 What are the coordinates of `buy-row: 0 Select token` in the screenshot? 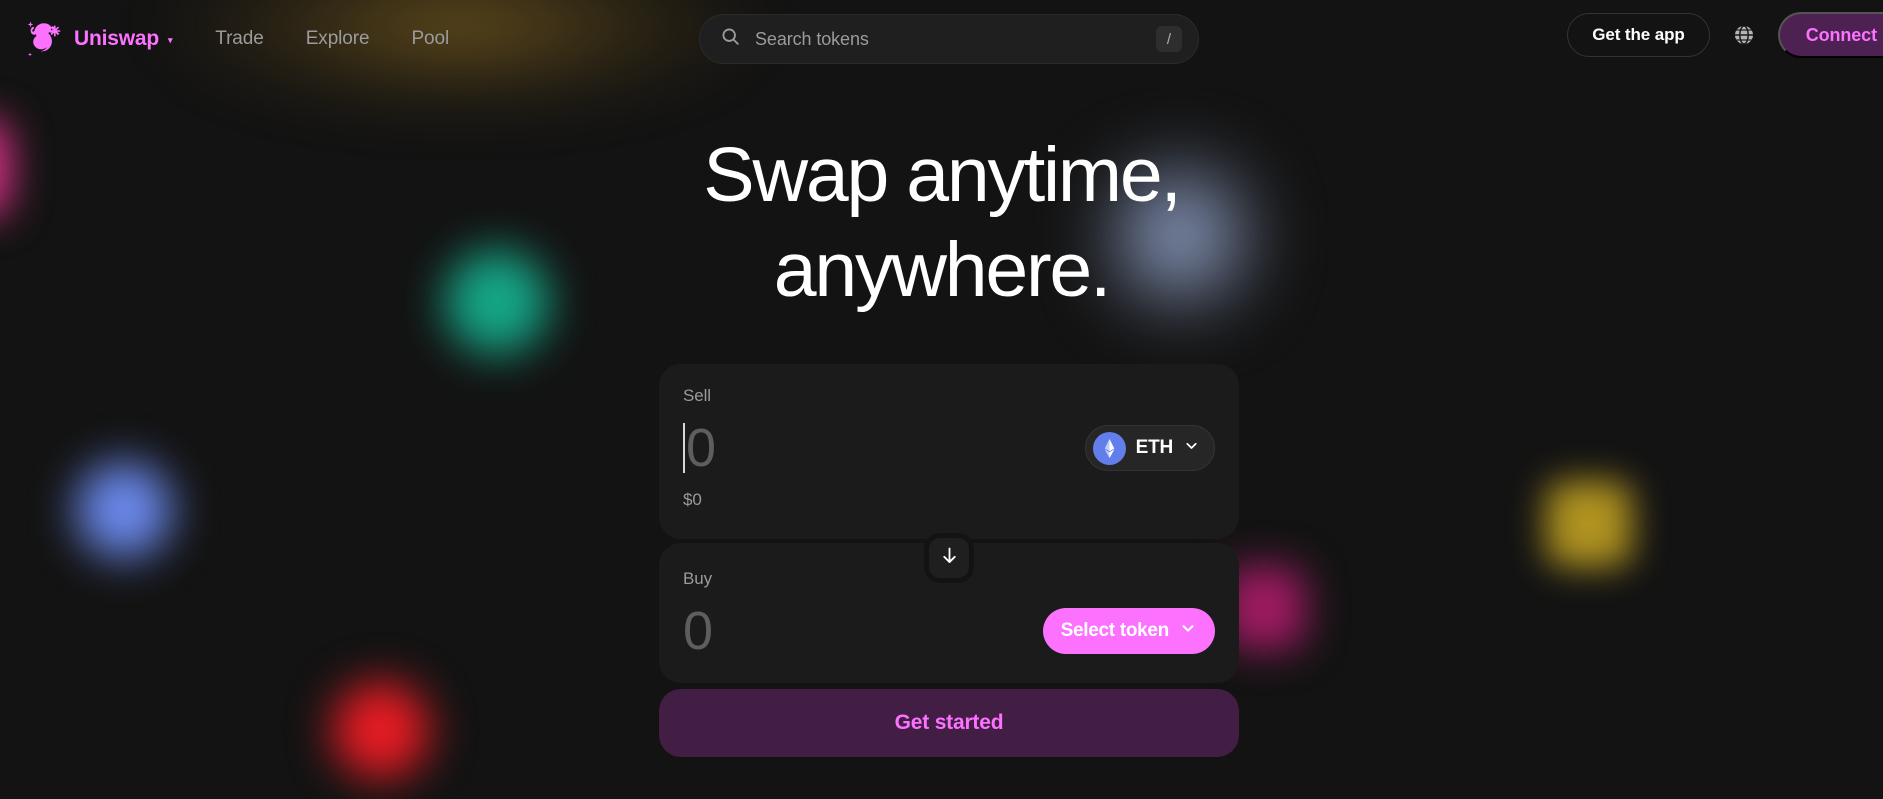 It's located at (949, 631).